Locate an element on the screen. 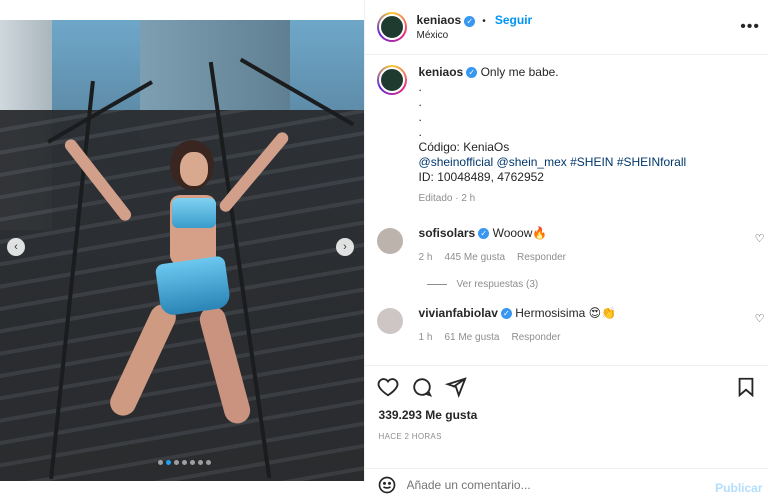  view-replies-label: Ver respuestas (3) is located at coordinates (498, 284).